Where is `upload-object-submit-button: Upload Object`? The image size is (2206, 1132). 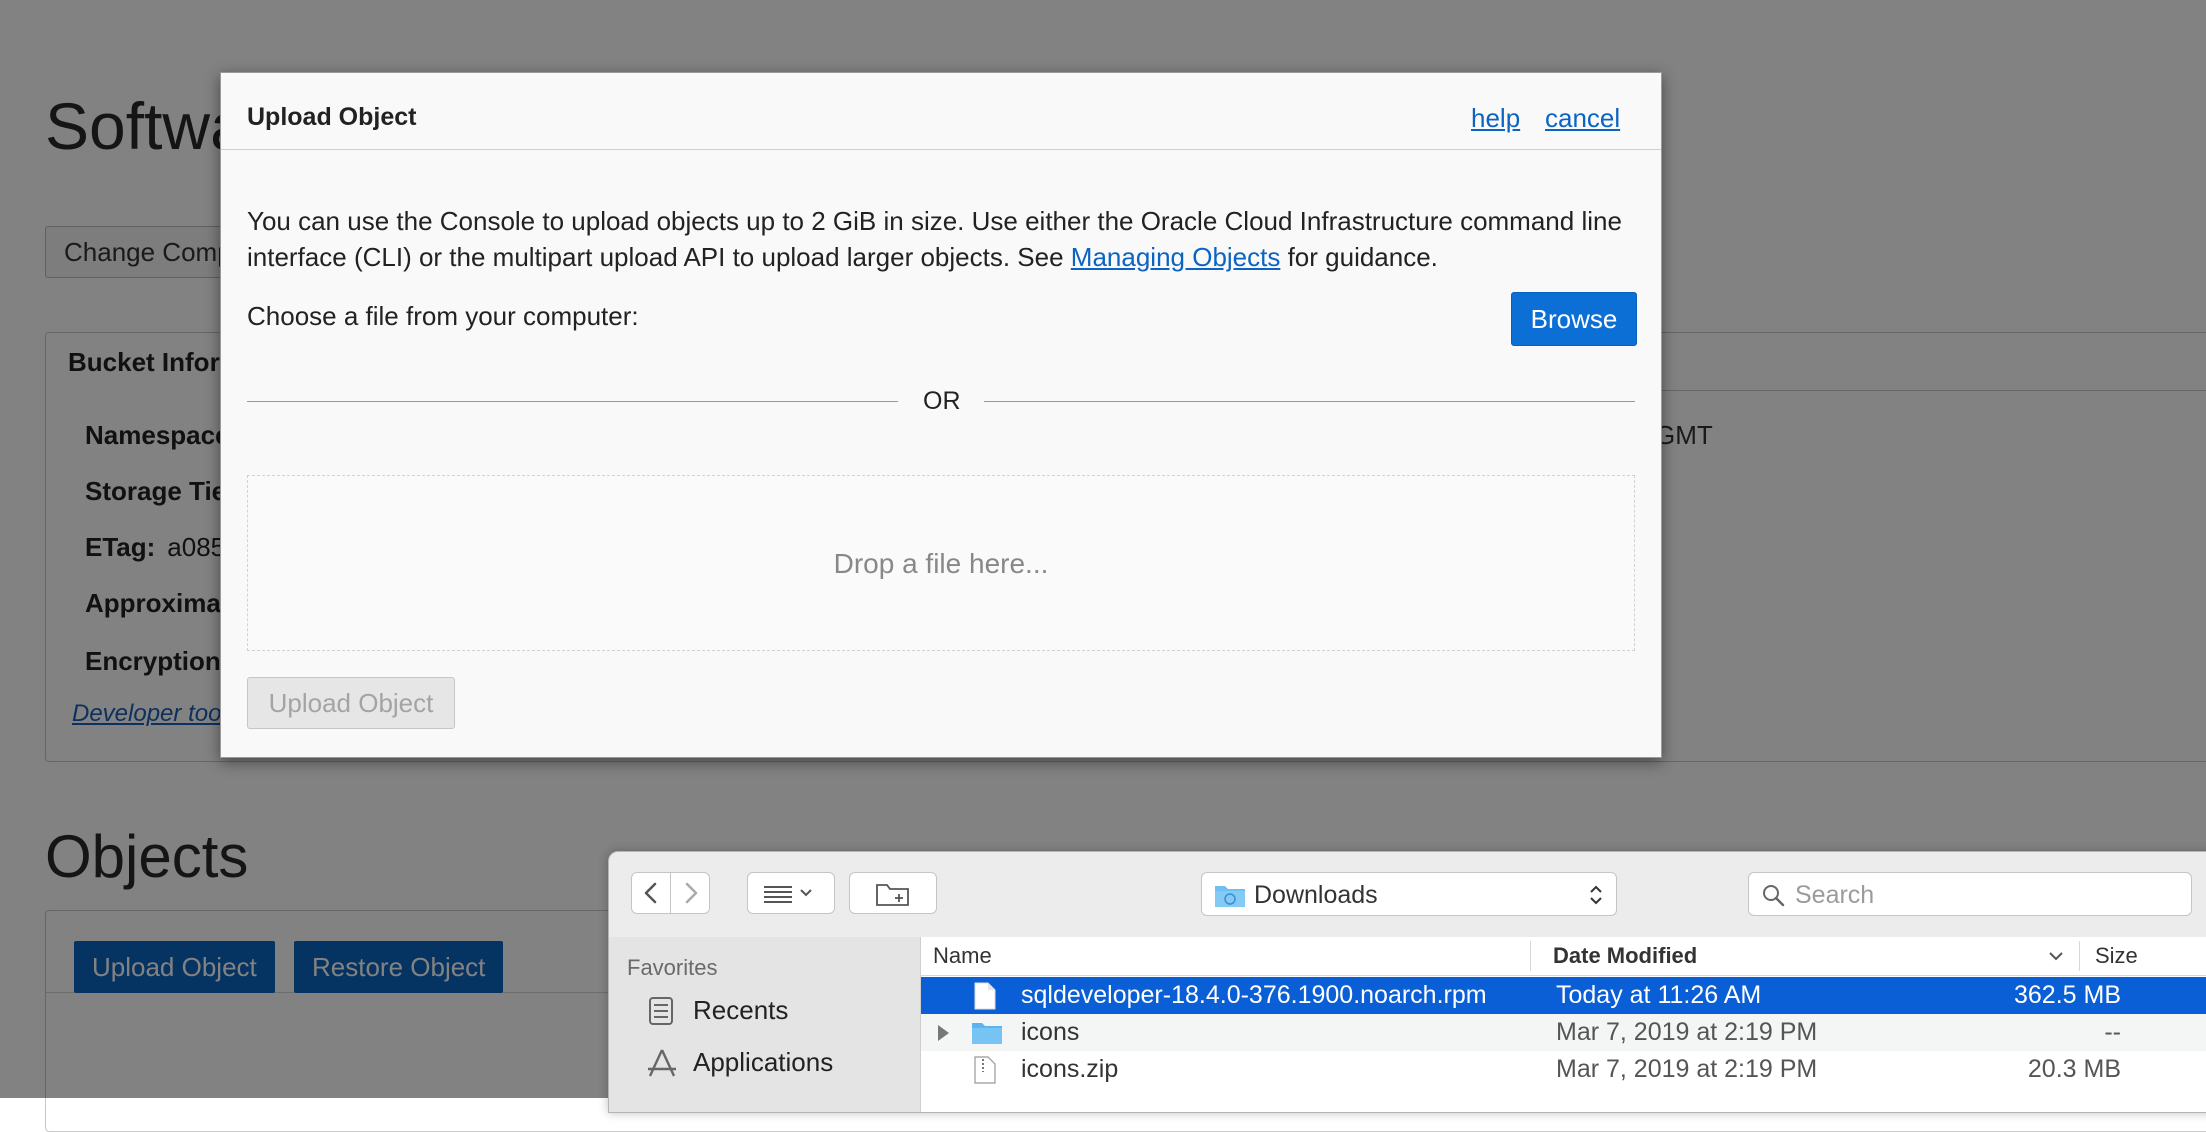 upload-object-submit-button: Upload Object is located at coordinates (351, 703).